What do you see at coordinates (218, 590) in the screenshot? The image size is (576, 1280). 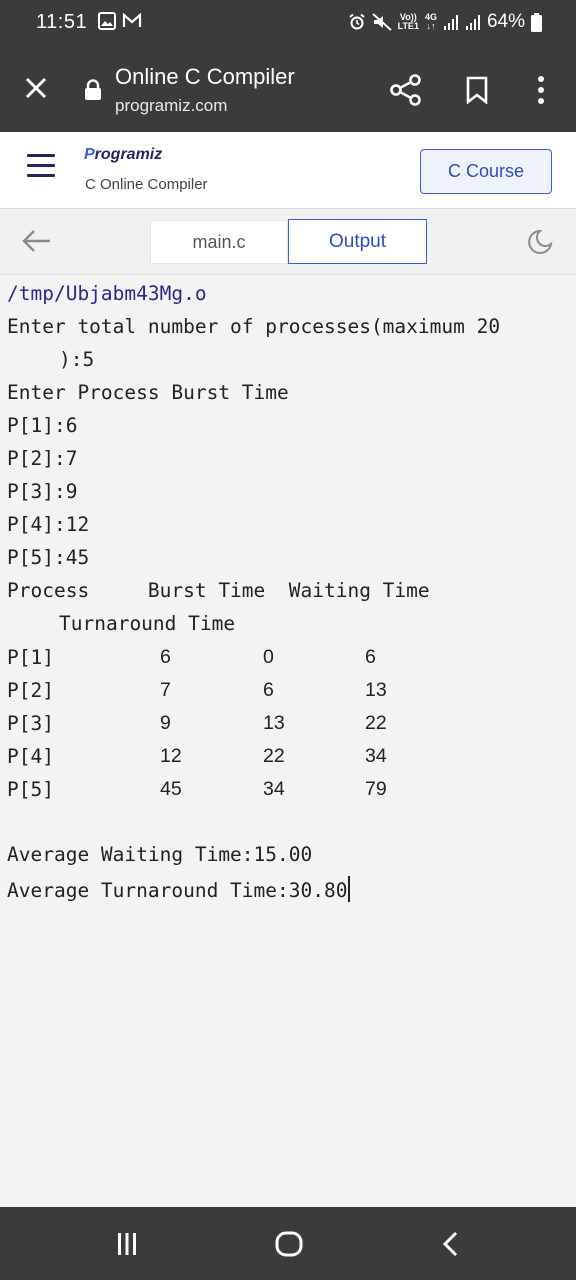 I see `output-table-header: Process Burst Time Waiting Time` at bounding box center [218, 590].